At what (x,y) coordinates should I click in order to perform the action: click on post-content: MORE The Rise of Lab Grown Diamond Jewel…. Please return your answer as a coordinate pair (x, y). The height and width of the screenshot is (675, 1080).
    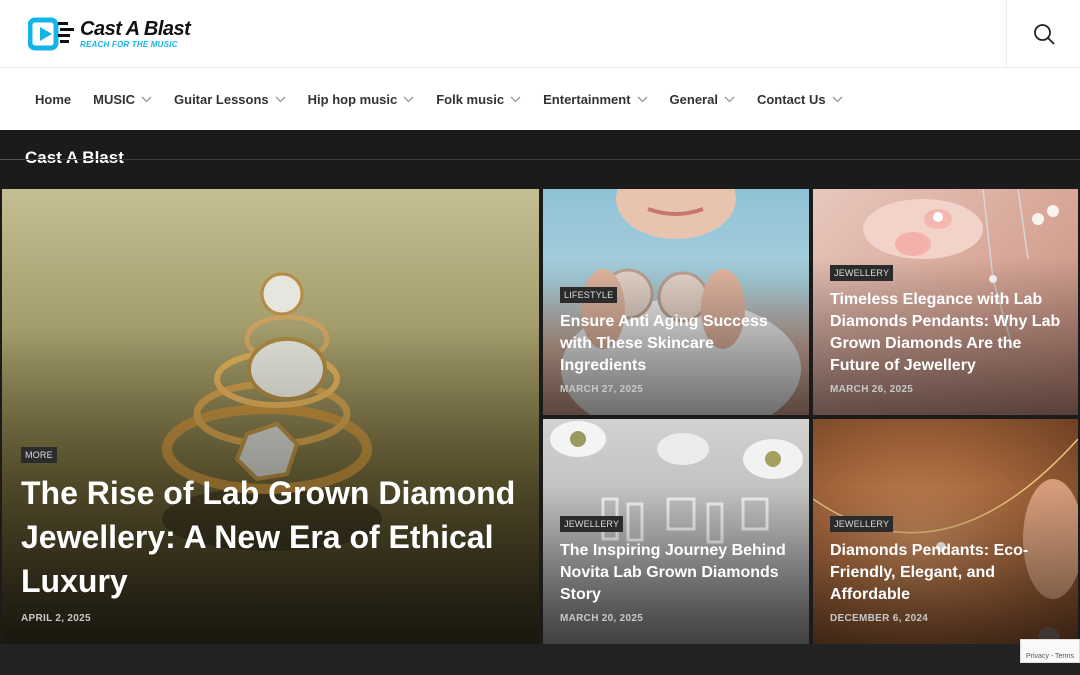
    Looking at the image, I should click on (273, 534).